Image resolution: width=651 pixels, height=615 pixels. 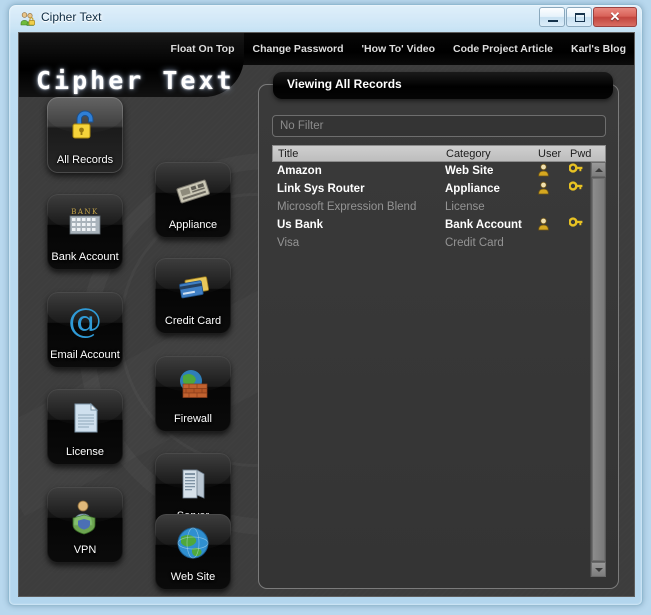 What do you see at coordinates (85, 516) in the screenshot?
I see `vpn-user-shield-icon` at bounding box center [85, 516].